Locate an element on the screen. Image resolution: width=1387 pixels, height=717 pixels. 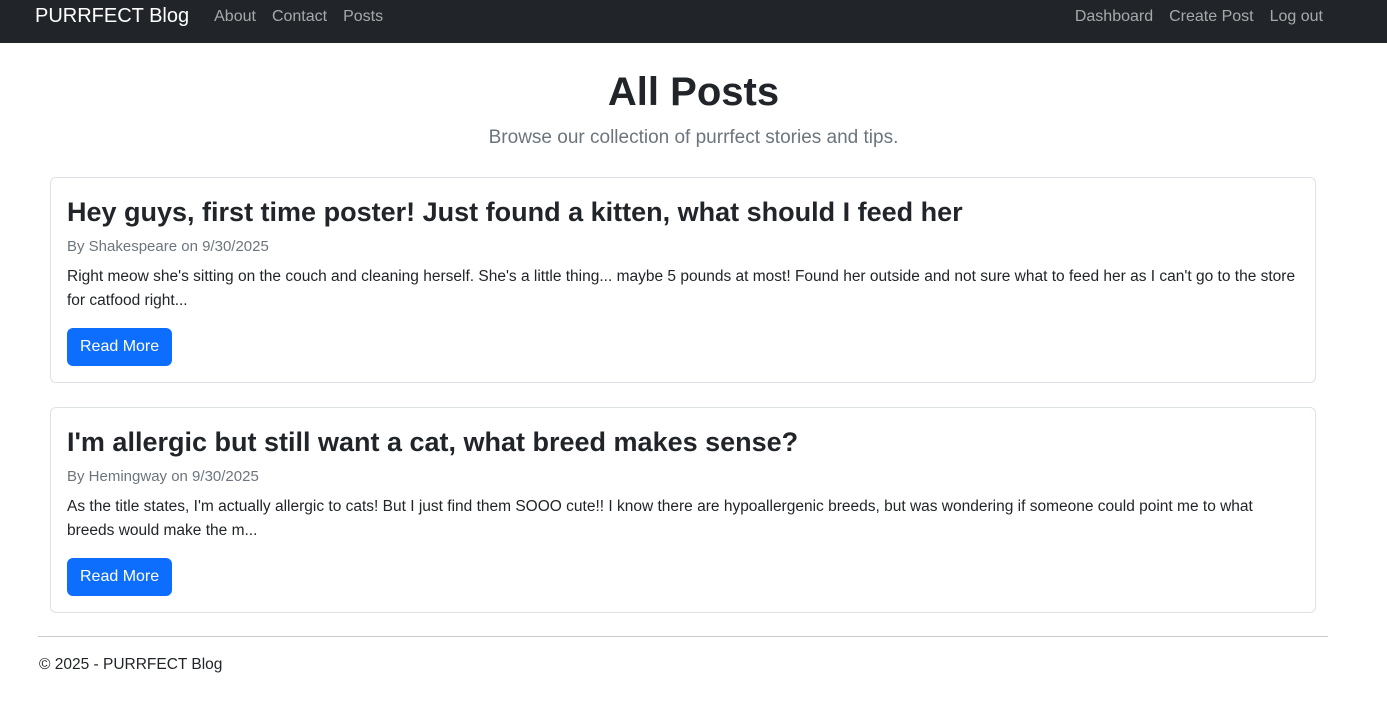
nav-link-contact: Contact is located at coordinates (299, 17).